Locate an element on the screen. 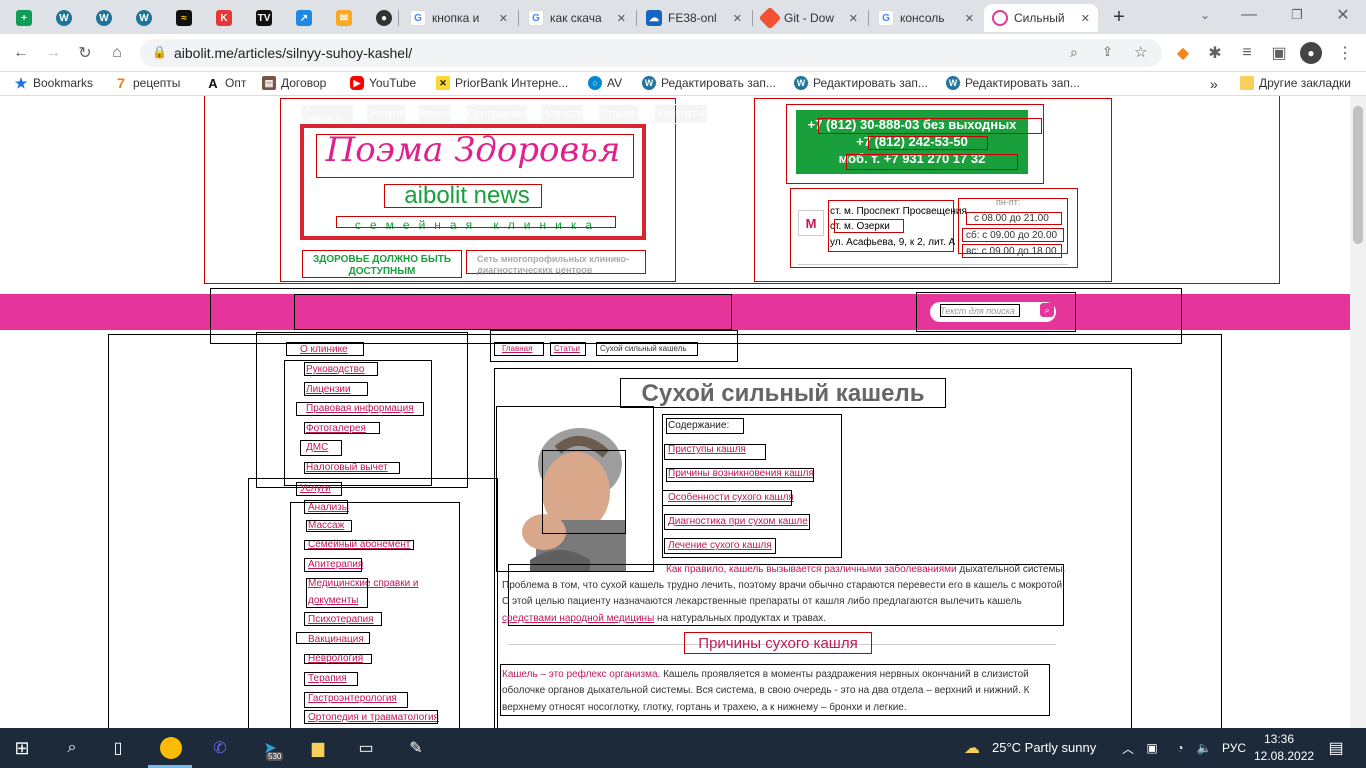 The image size is (1366, 768). nav-news: Новости is located at coordinates (562, 114).